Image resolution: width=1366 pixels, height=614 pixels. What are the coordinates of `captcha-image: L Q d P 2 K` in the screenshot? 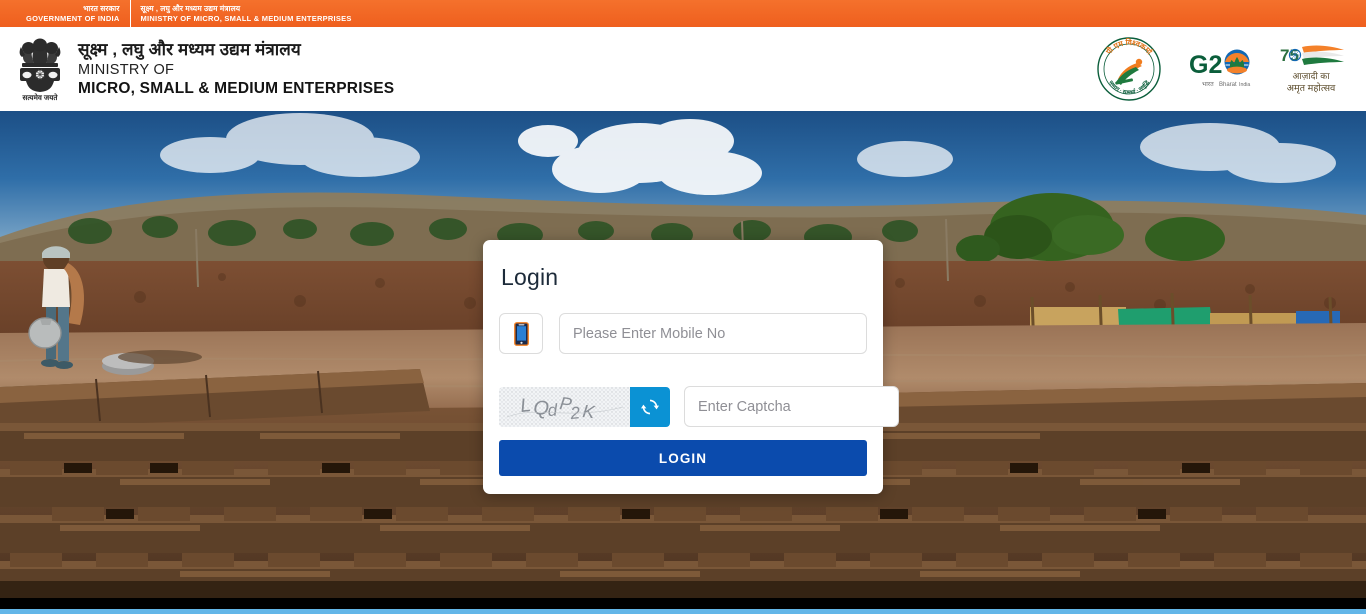 It's located at (564, 406).